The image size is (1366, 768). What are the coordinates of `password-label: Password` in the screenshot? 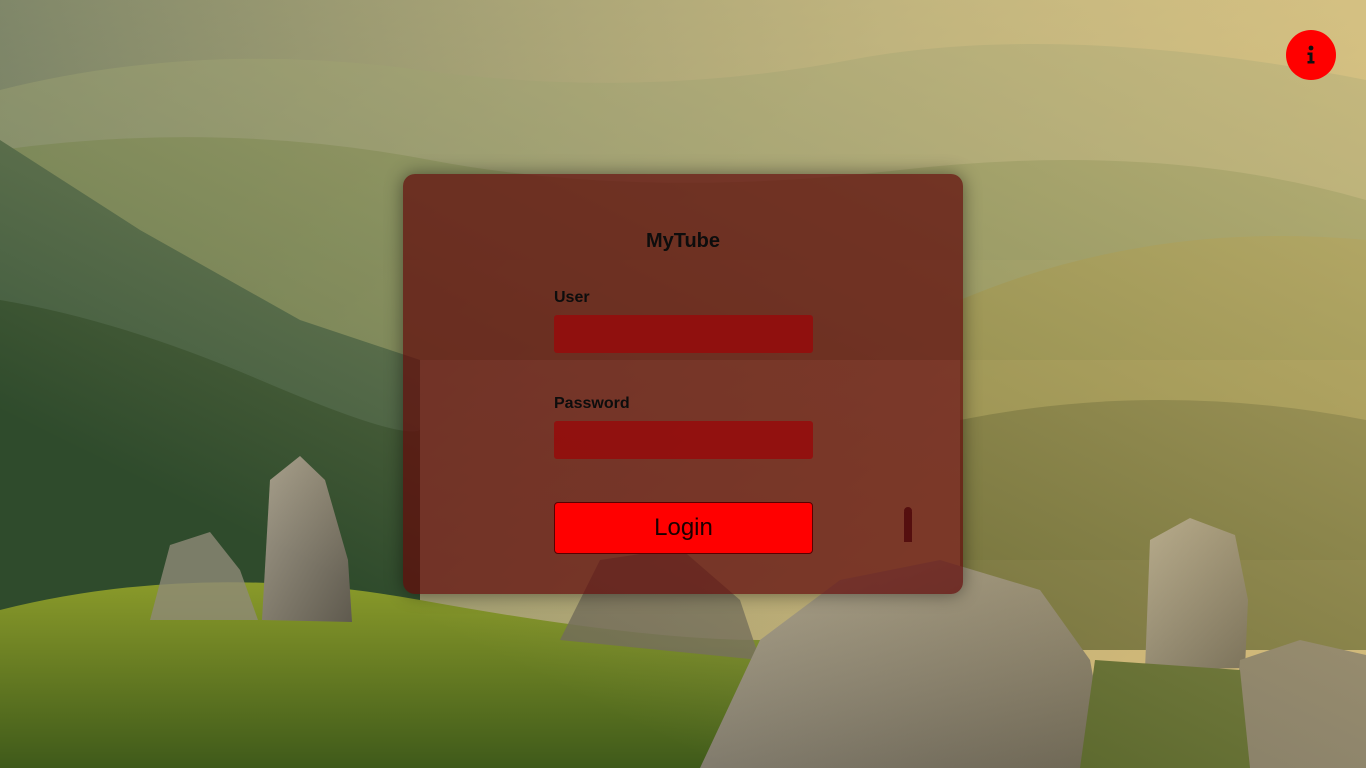 It's located at (592, 403).